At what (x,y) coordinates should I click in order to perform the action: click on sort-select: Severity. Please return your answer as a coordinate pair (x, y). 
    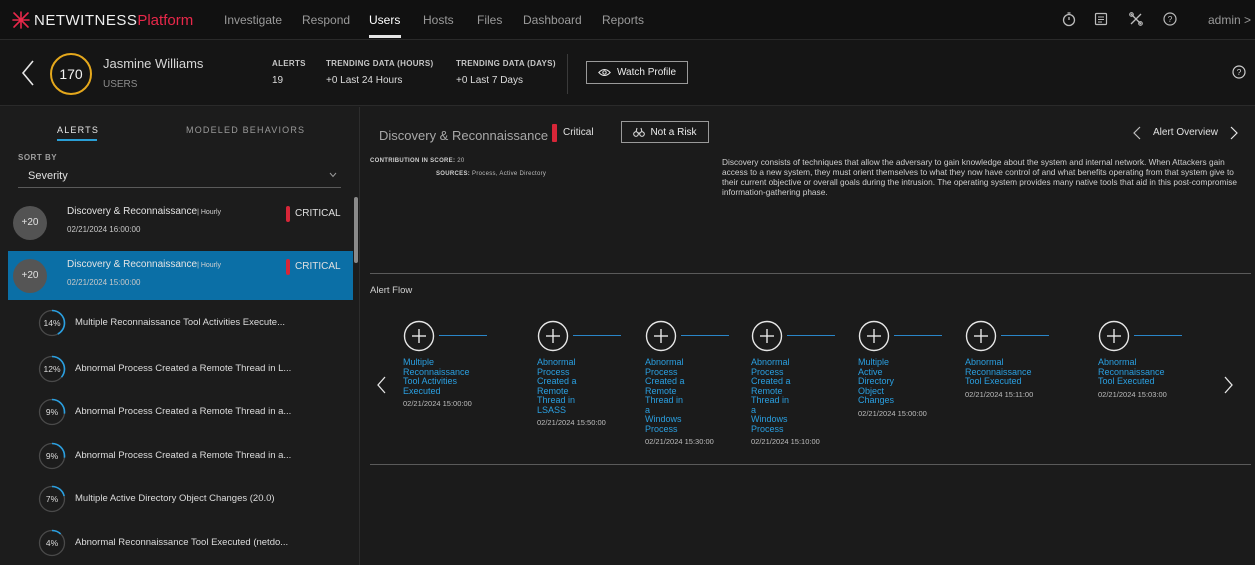
    Looking at the image, I should click on (179, 177).